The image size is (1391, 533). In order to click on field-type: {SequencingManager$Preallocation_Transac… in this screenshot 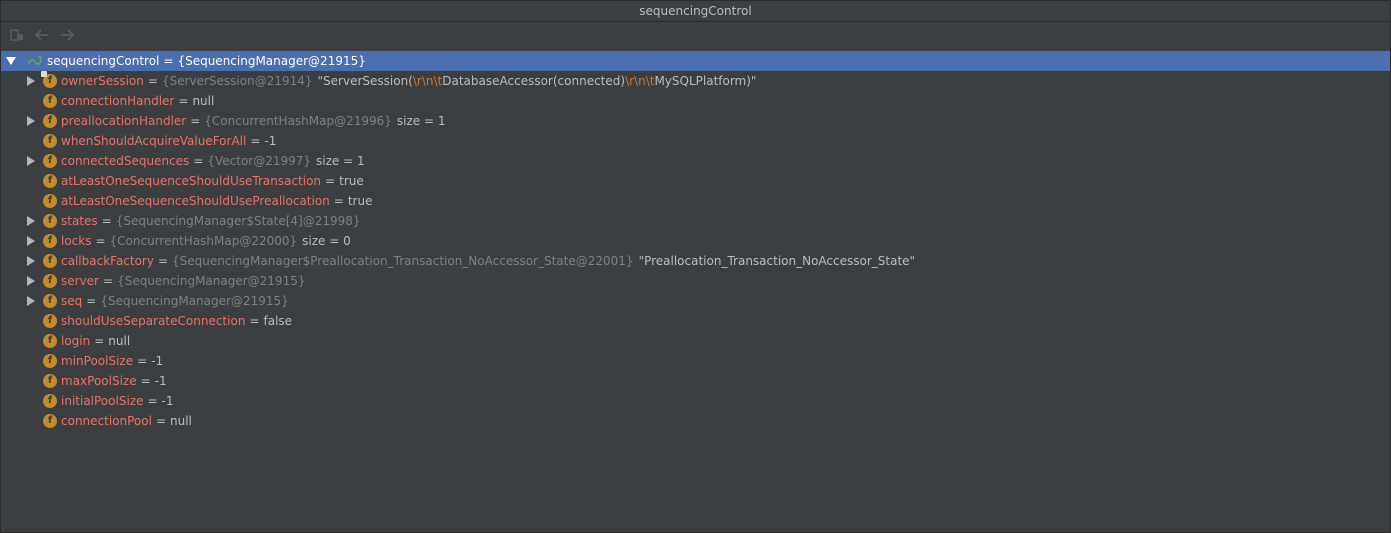, I will do `click(403, 261)`.